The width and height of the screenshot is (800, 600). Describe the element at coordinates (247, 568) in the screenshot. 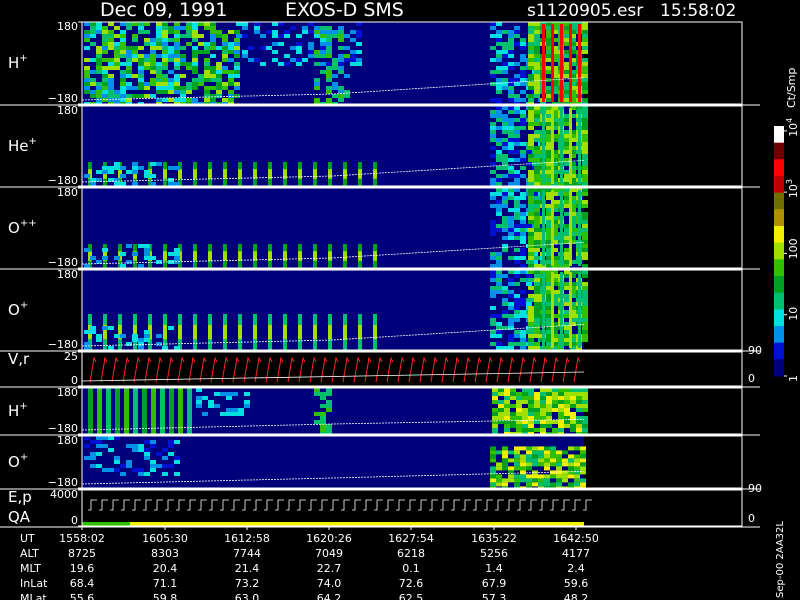

I see `footer-value: 21.4` at that location.